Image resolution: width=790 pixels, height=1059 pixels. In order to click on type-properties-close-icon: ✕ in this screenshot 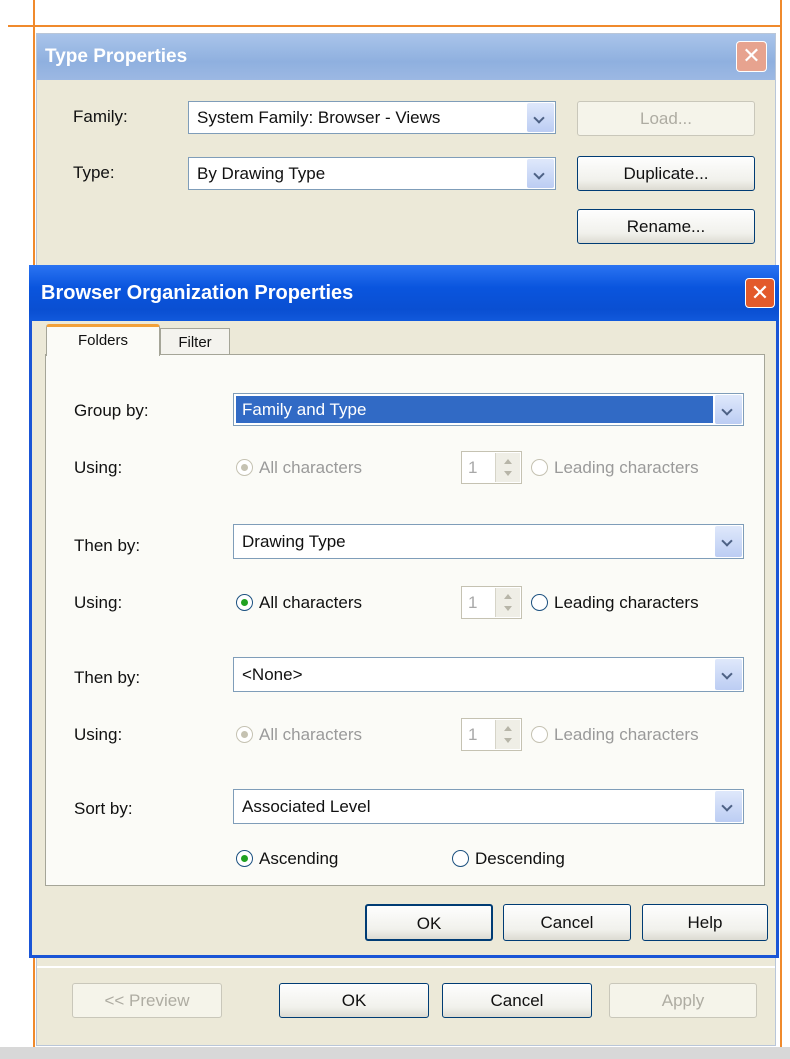, I will do `click(751, 56)`.